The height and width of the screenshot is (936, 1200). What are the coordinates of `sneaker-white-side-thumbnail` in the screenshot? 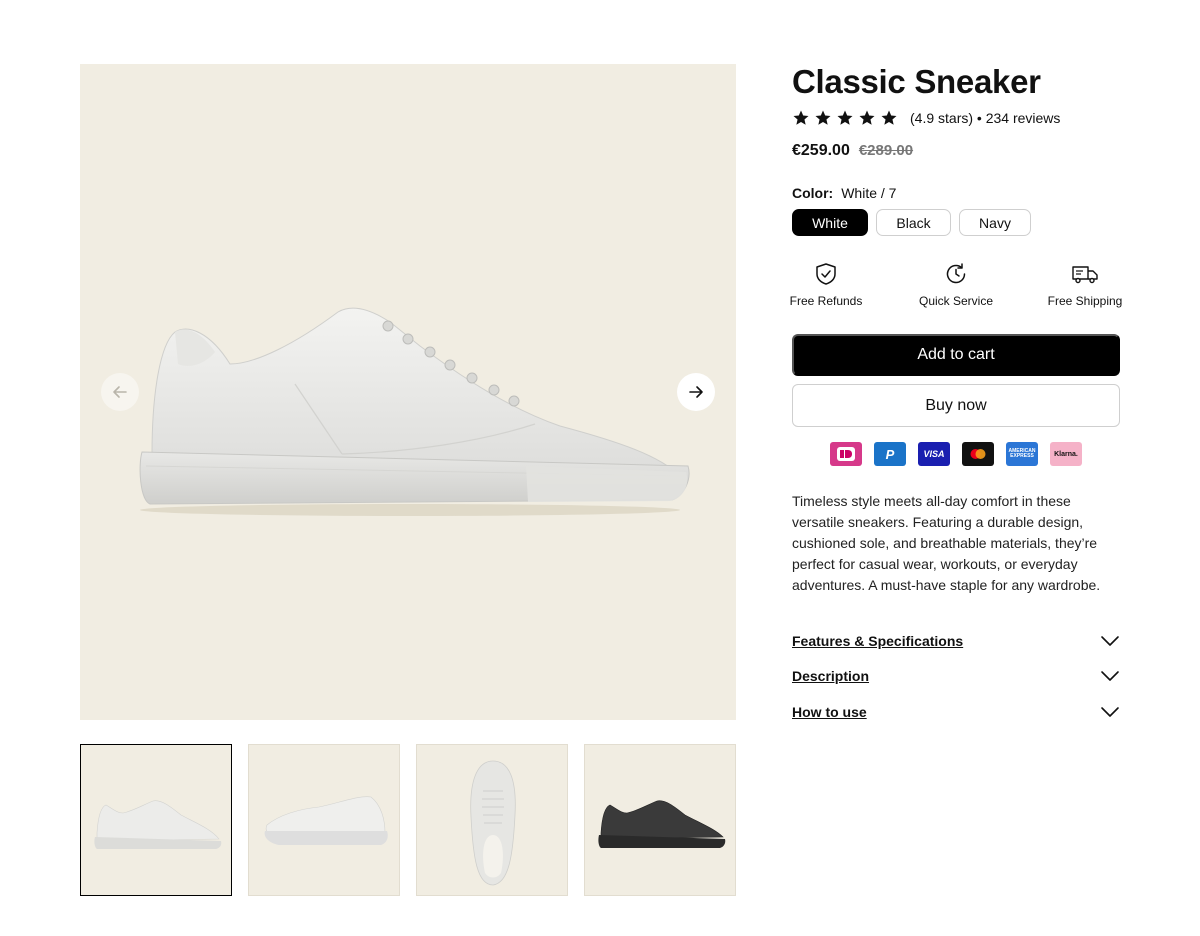 It's located at (158, 824).